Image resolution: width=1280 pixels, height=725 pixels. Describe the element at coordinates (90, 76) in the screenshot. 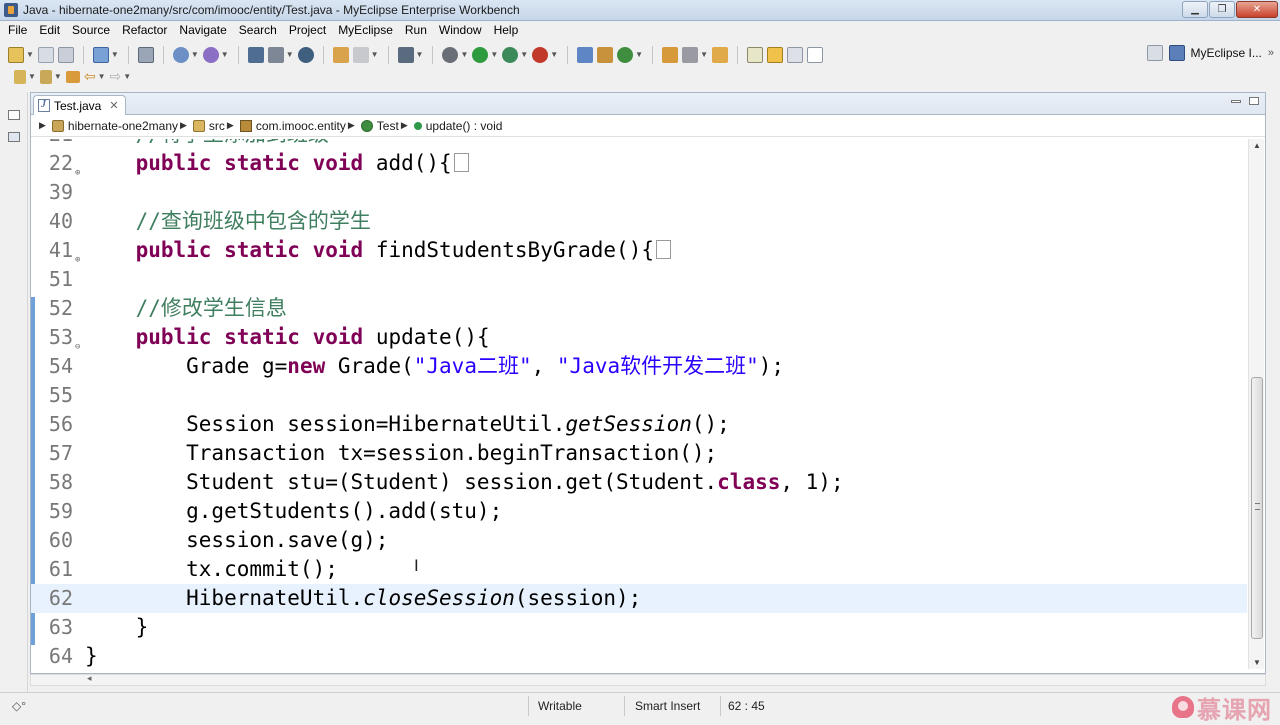

I see `back-icon: ⇦` at that location.